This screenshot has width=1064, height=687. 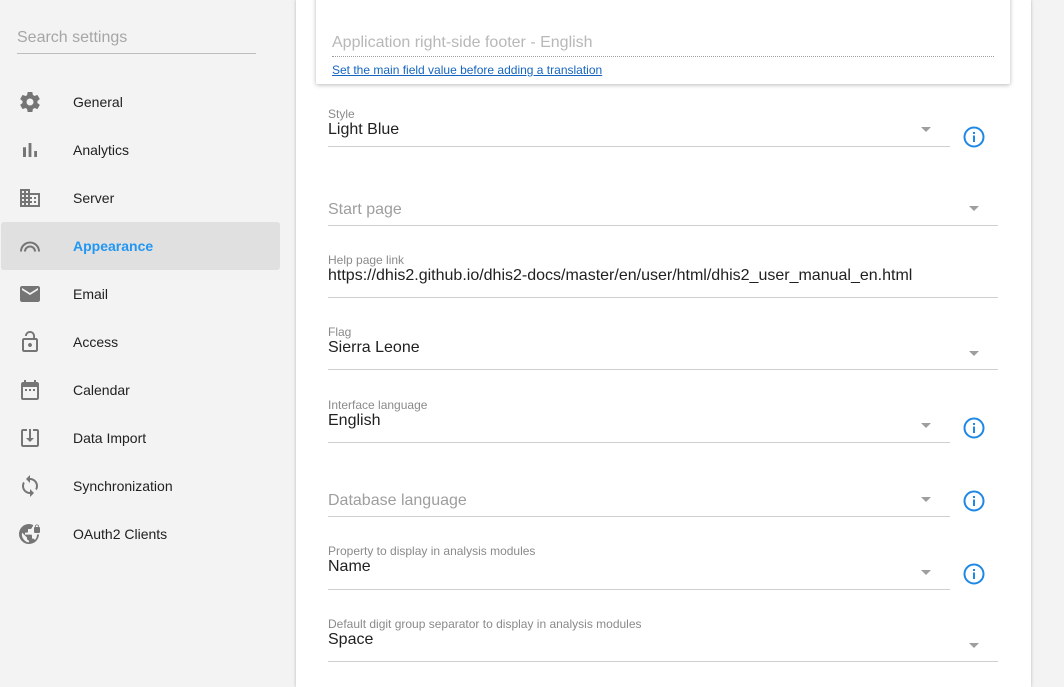 I want to click on sidebar-item-label: Access, so click(x=96, y=342).